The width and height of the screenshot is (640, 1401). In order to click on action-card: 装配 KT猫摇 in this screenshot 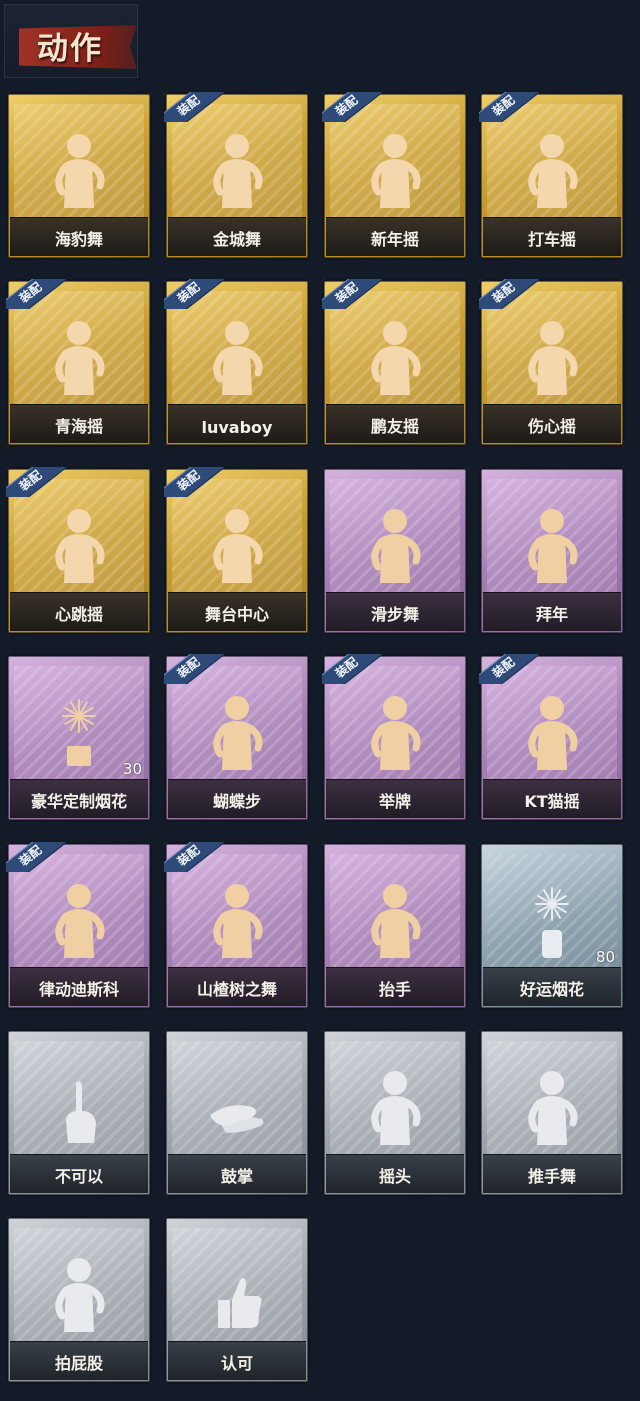, I will do `click(552, 738)`.